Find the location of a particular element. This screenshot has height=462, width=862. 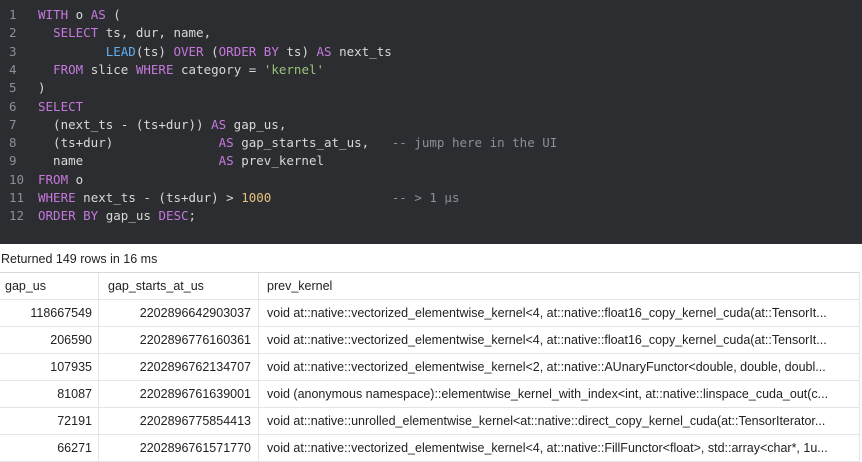

code-token: ts) is located at coordinates (297, 51).